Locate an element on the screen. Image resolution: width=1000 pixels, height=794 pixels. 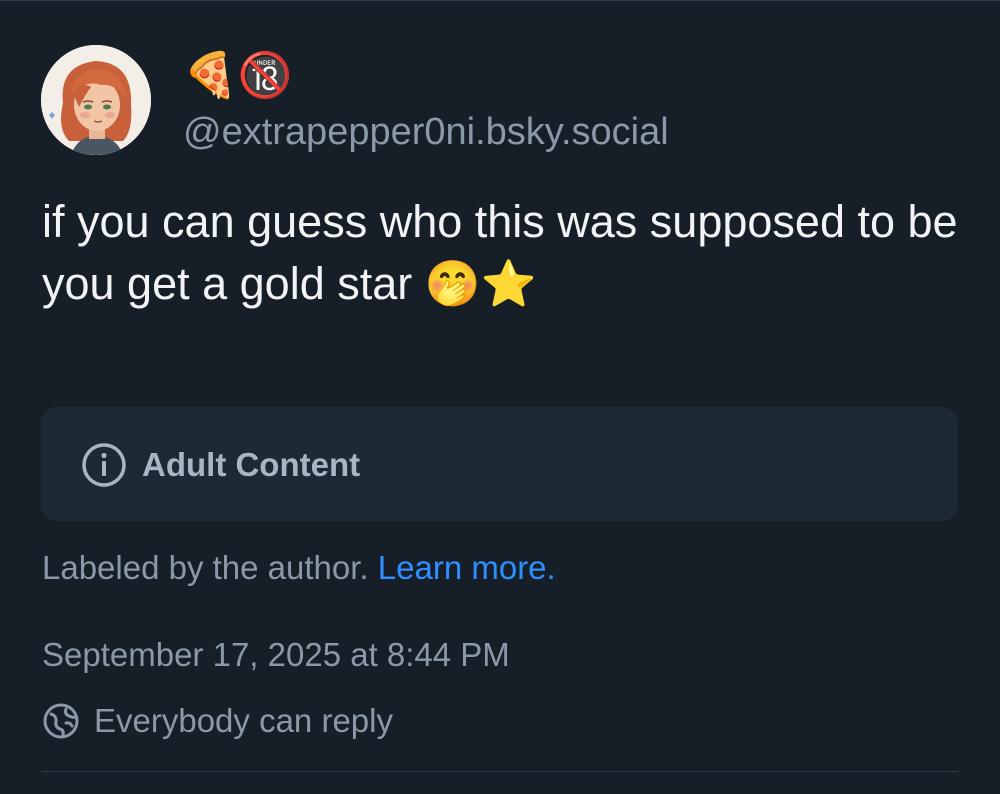
avatar-illustration is located at coordinates (96, 100).